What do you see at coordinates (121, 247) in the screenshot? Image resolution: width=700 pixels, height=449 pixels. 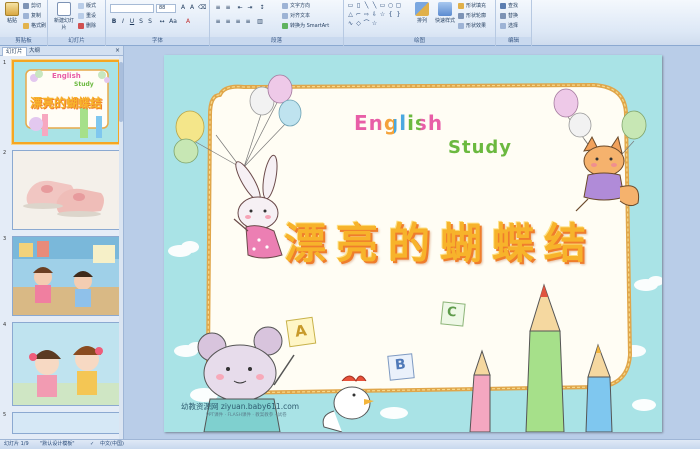 I see `pane-scrollbar` at bounding box center [121, 247].